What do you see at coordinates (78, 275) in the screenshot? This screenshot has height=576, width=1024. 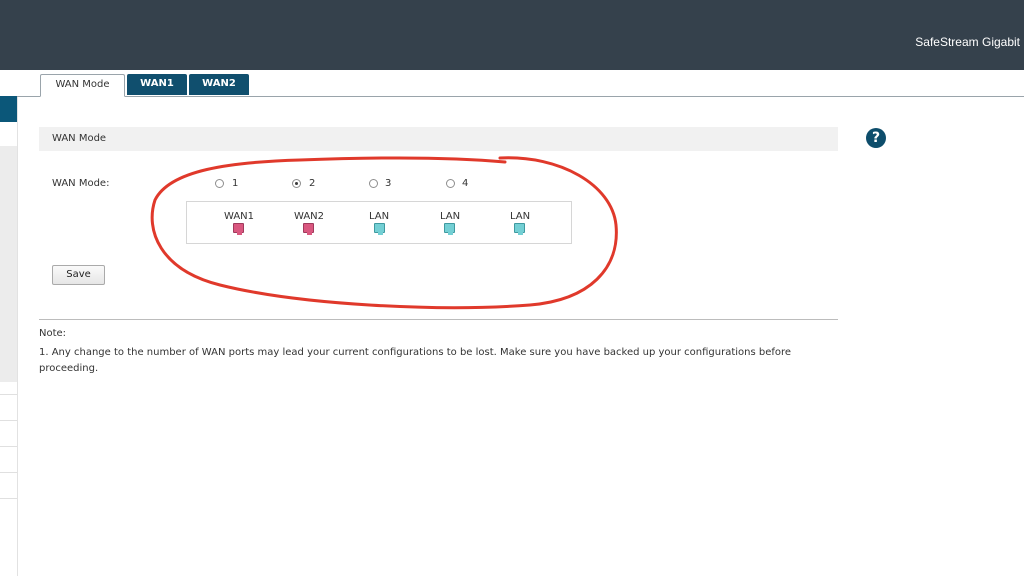 I see `save-button: Save` at bounding box center [78, 275].